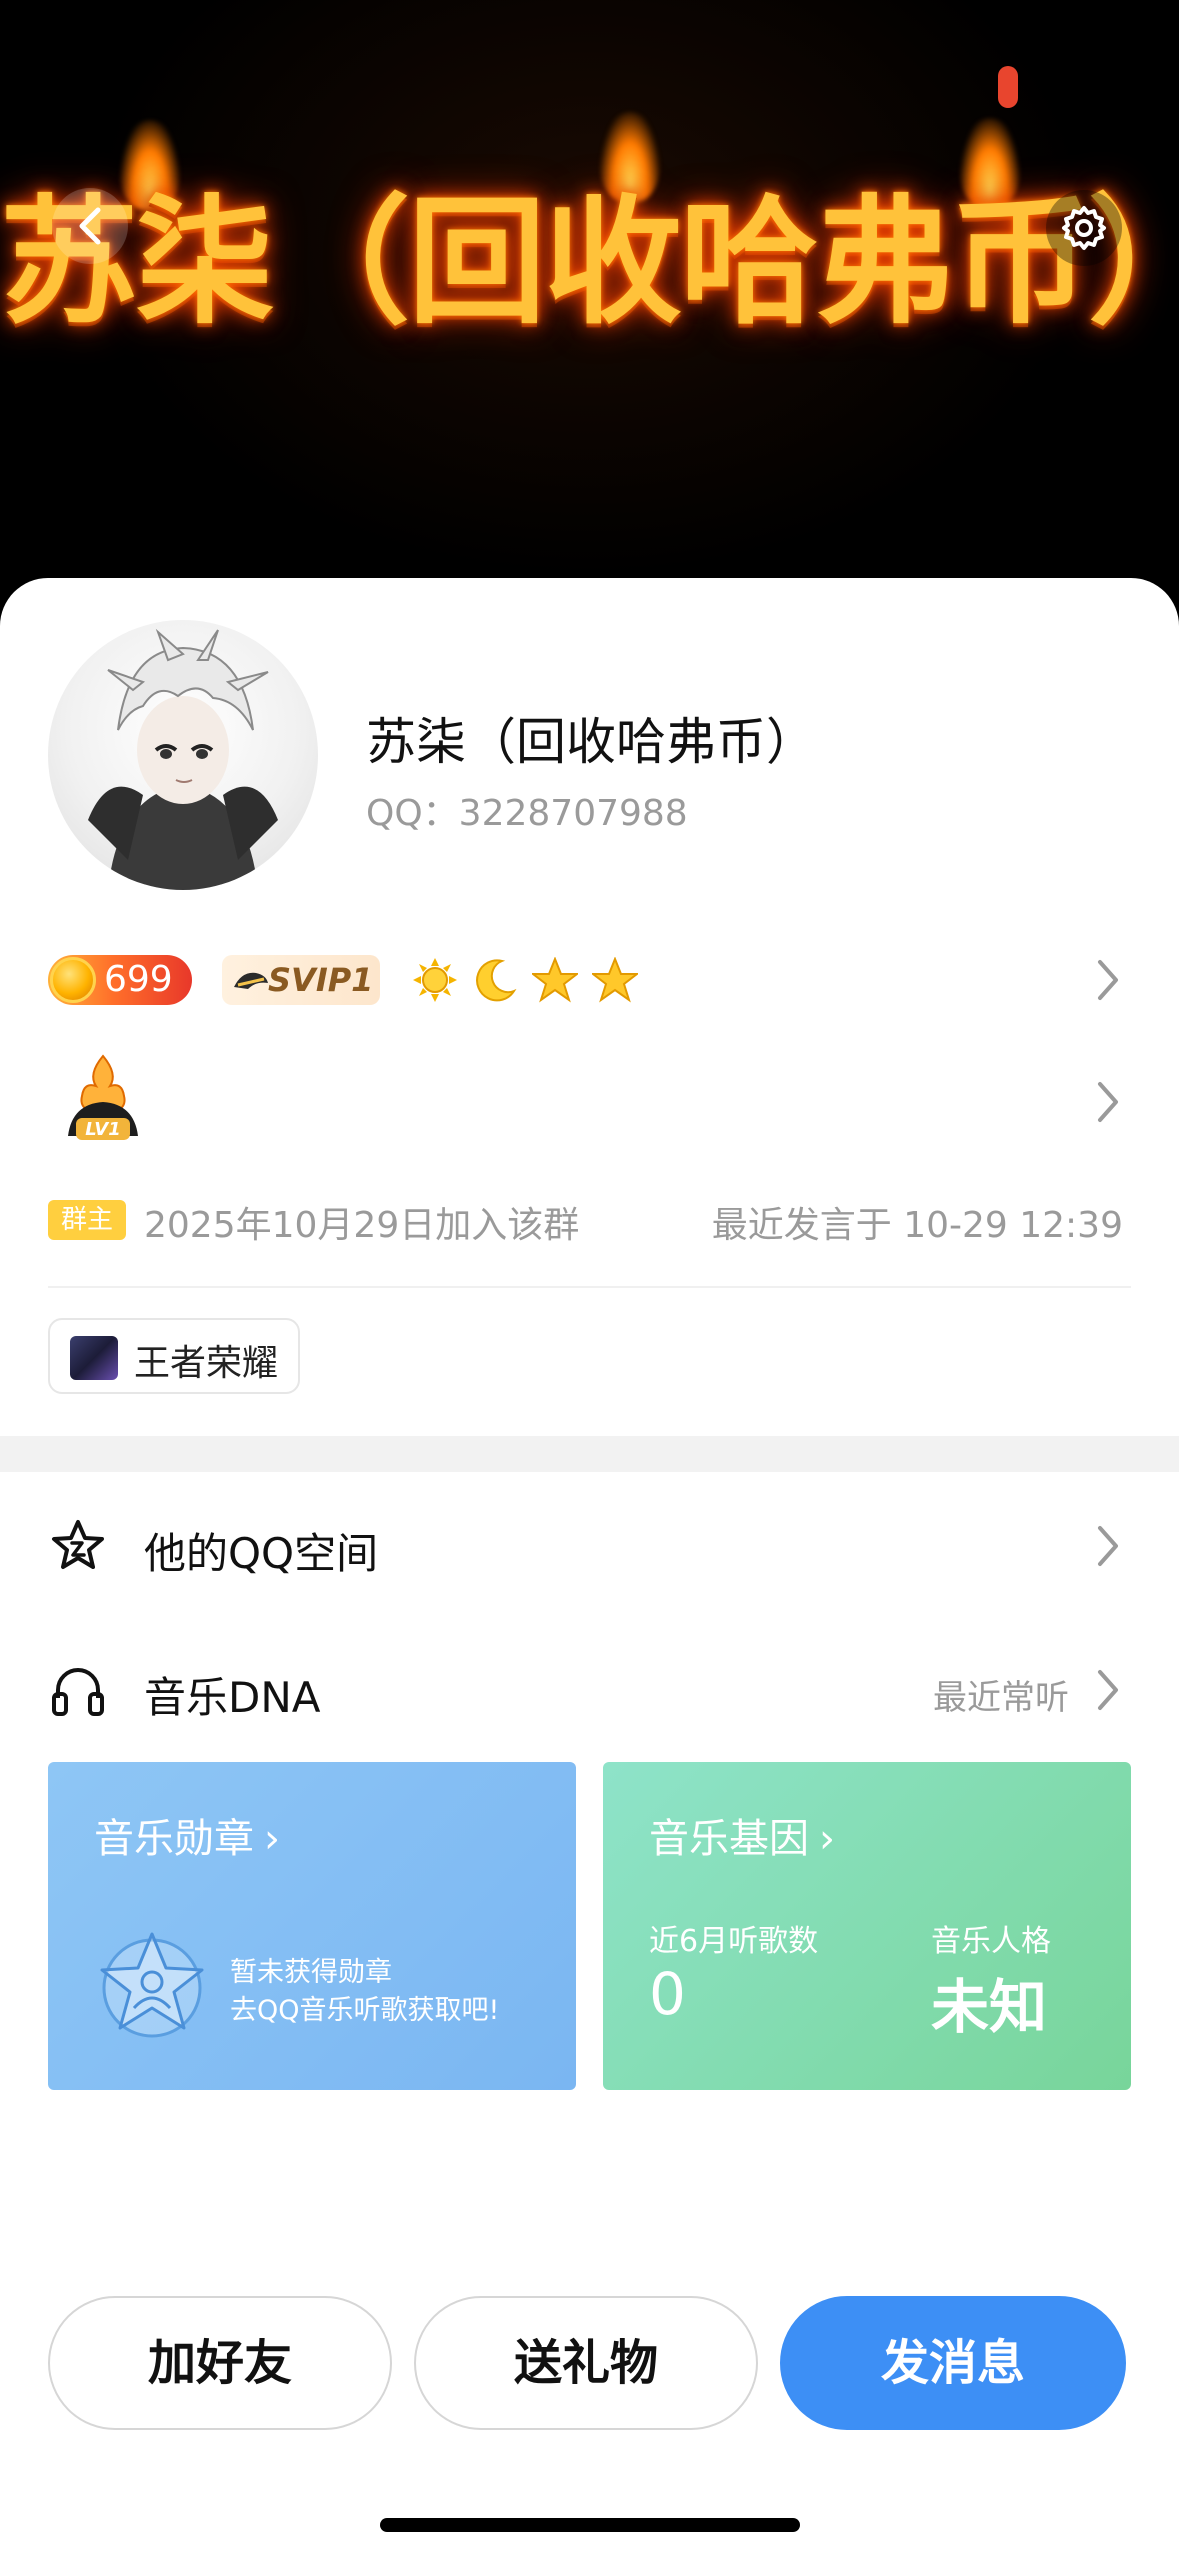  Describe the element at coordinates (953, 2363) in the screenshot. I see `send-message-button: 发消息` at that location.